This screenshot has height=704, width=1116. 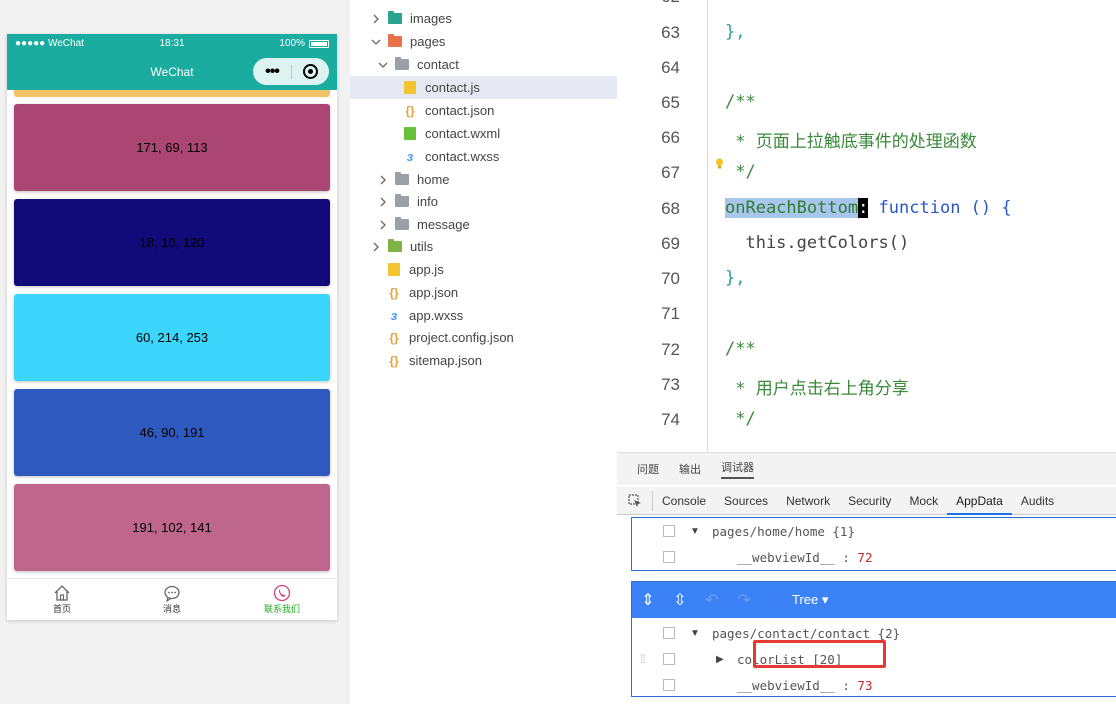 I want to click on close-miniprogram-button, so click(x=310, y=71).